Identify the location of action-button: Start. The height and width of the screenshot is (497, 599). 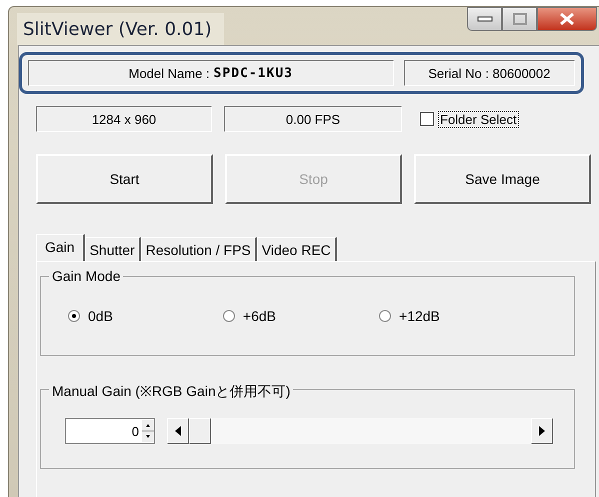
(124, 179).